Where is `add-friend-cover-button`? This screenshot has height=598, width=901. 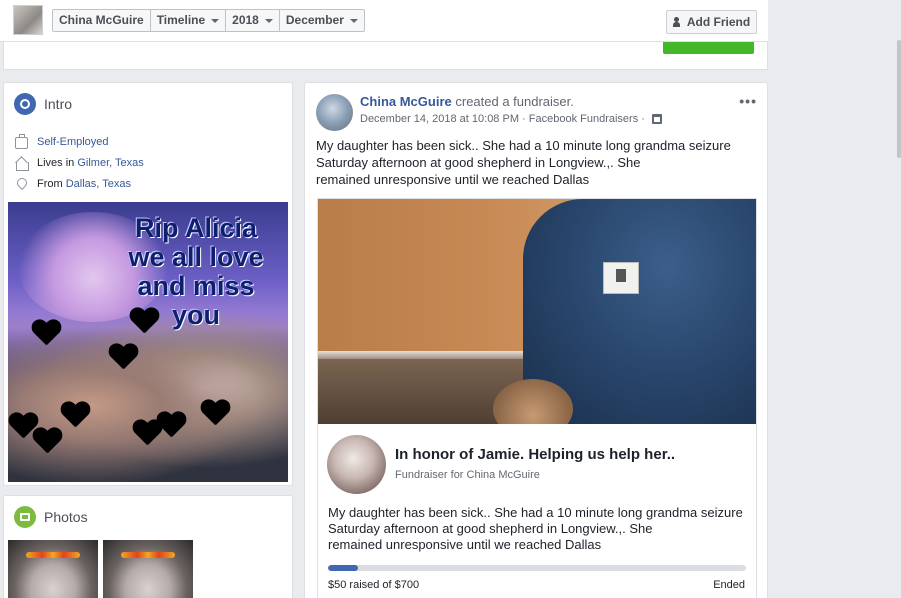
add-friend-cover-button is located at coordinates (708, 48).